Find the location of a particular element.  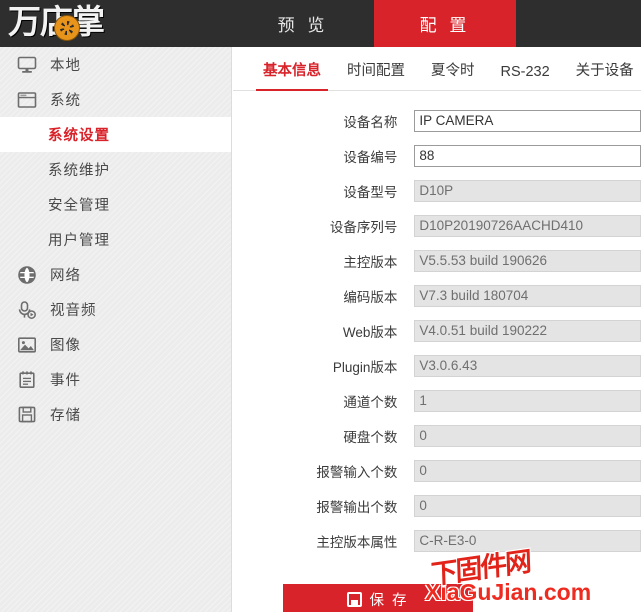

channel-count-input is located at coordinates (527, 400).